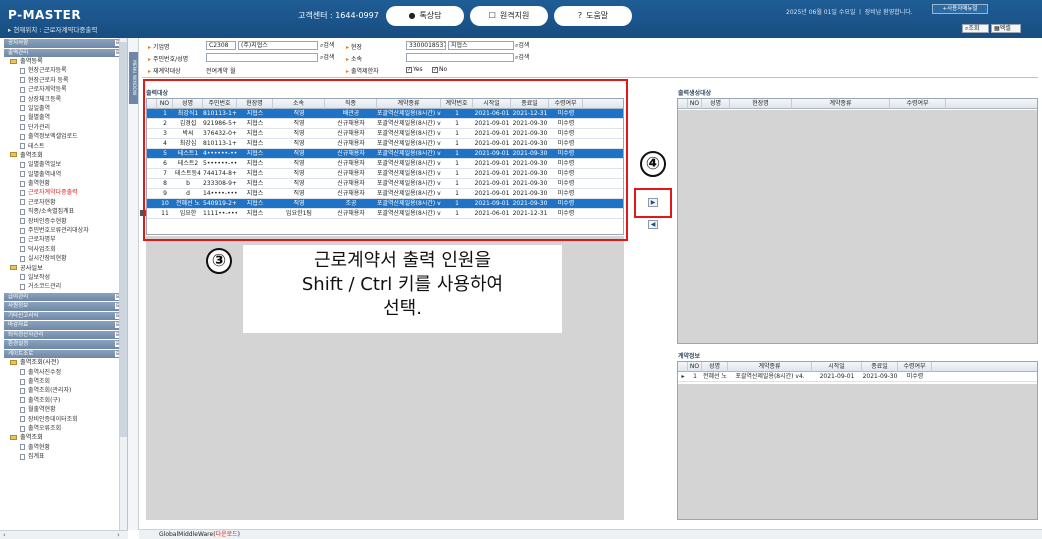 The image size is (1042, 539). What do you see at coordinates (580, 15) in the screenshot?
I see `question-icon: ?` at bounding box center [580, 15].